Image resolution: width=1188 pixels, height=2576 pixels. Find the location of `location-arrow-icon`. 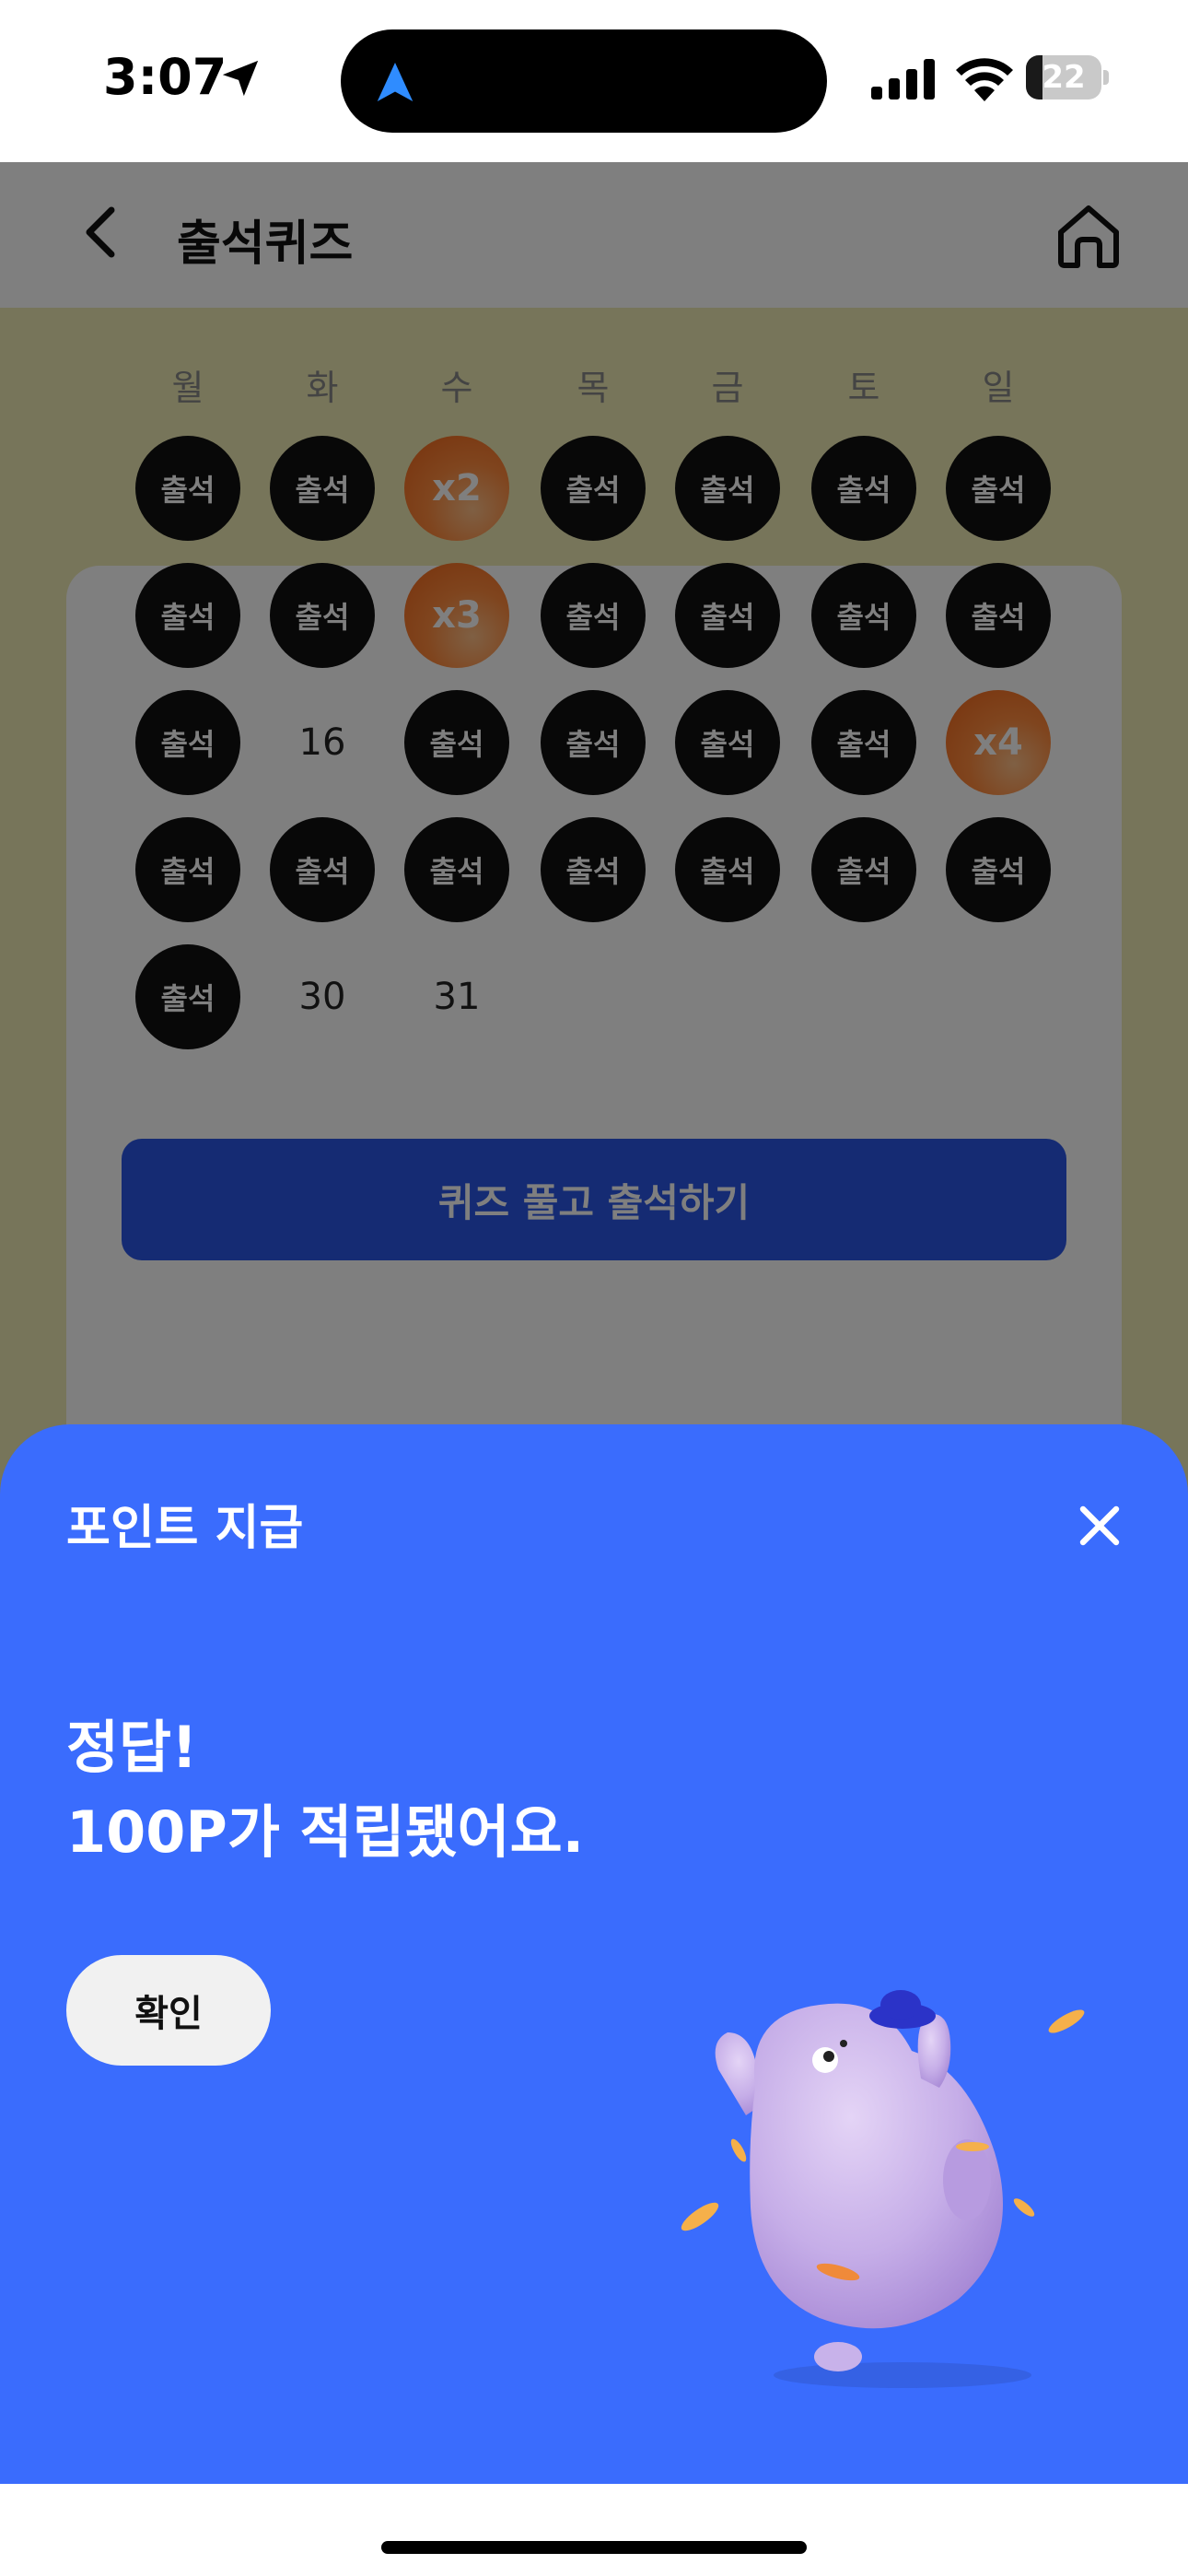

location-arrow-icon is located at coordinates (240, 78).